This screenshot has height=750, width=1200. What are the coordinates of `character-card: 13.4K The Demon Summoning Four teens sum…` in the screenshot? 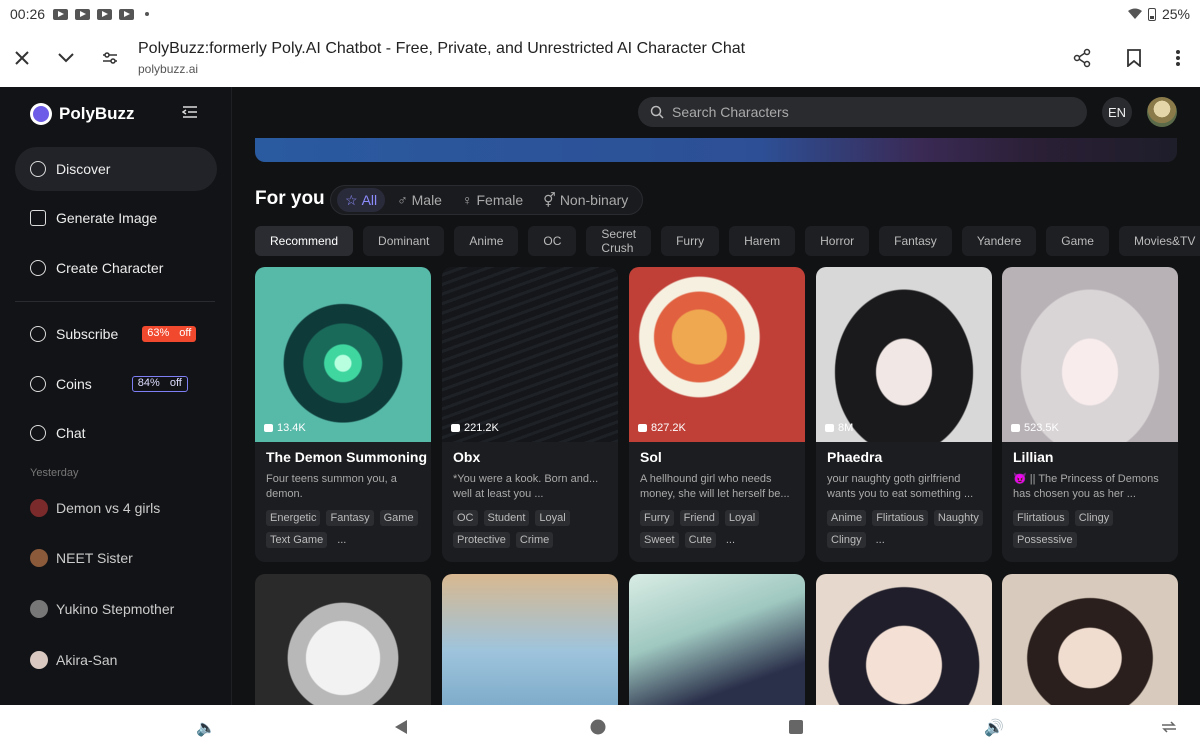 It's located at (343, 414).